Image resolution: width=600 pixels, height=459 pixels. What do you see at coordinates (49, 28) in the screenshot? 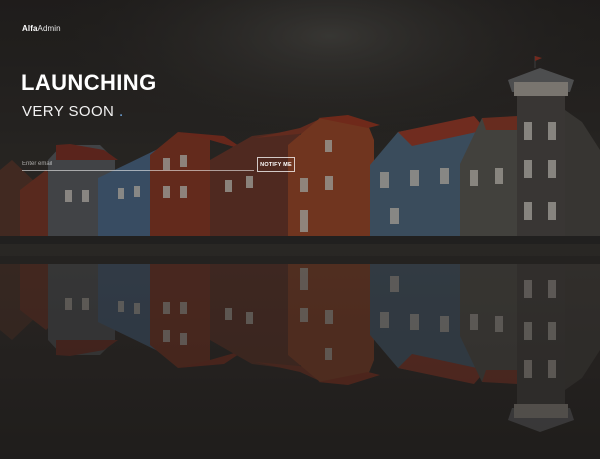
I see `brand-logo-light: Admin` at bounding box center [49, 28].